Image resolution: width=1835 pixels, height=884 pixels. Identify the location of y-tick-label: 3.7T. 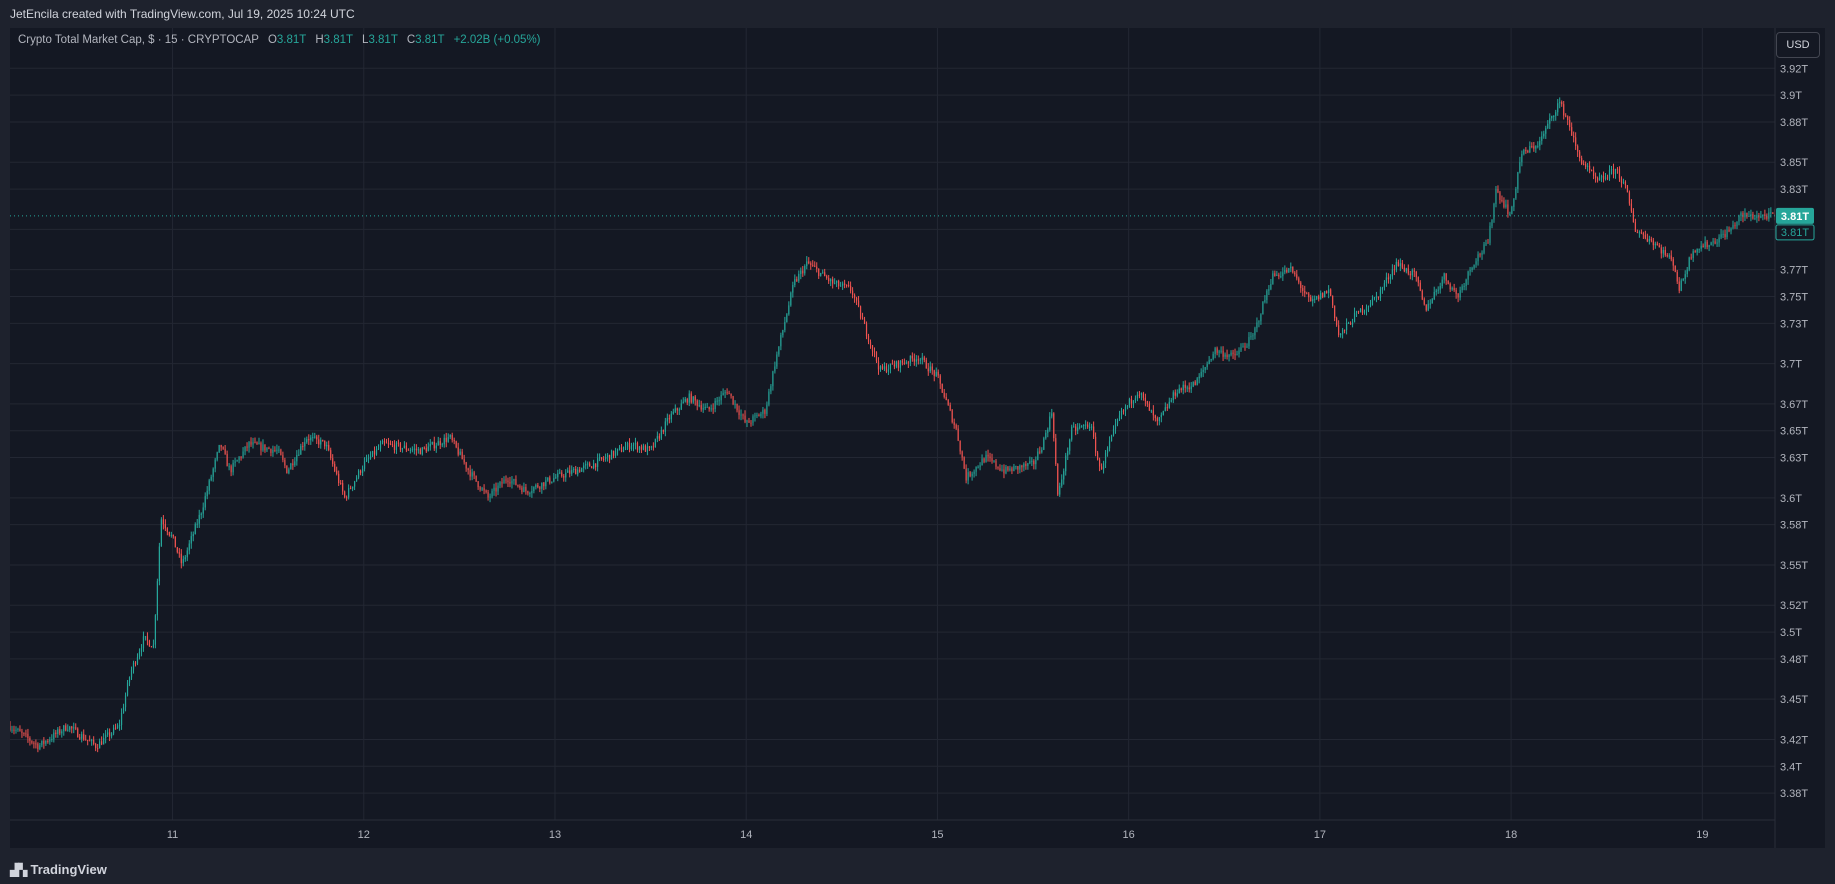
(1791, 365).